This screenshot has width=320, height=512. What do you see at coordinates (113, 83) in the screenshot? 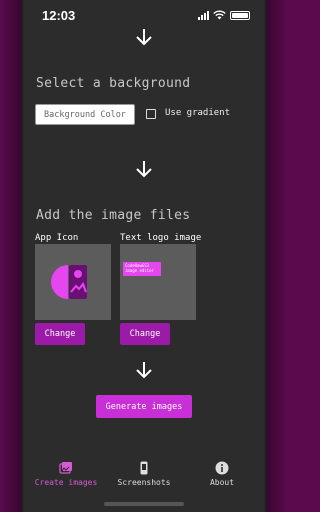
I see `select-background-title: Select a background` at bounding box center [113, 83].